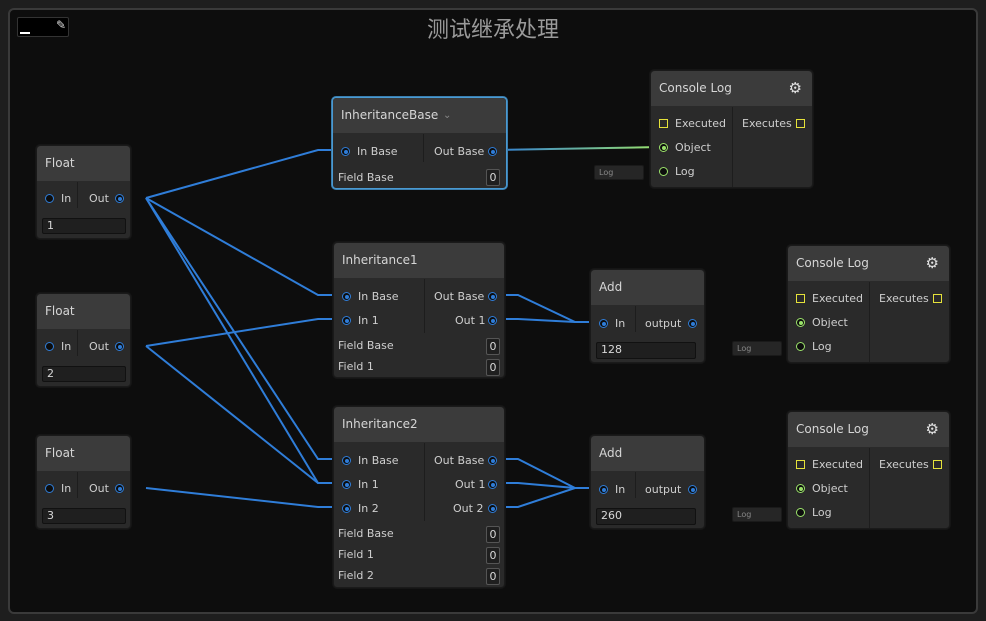  Describe the element at coordinates (647, 287) in the screenshot. I see `node-title: Add` at that location.